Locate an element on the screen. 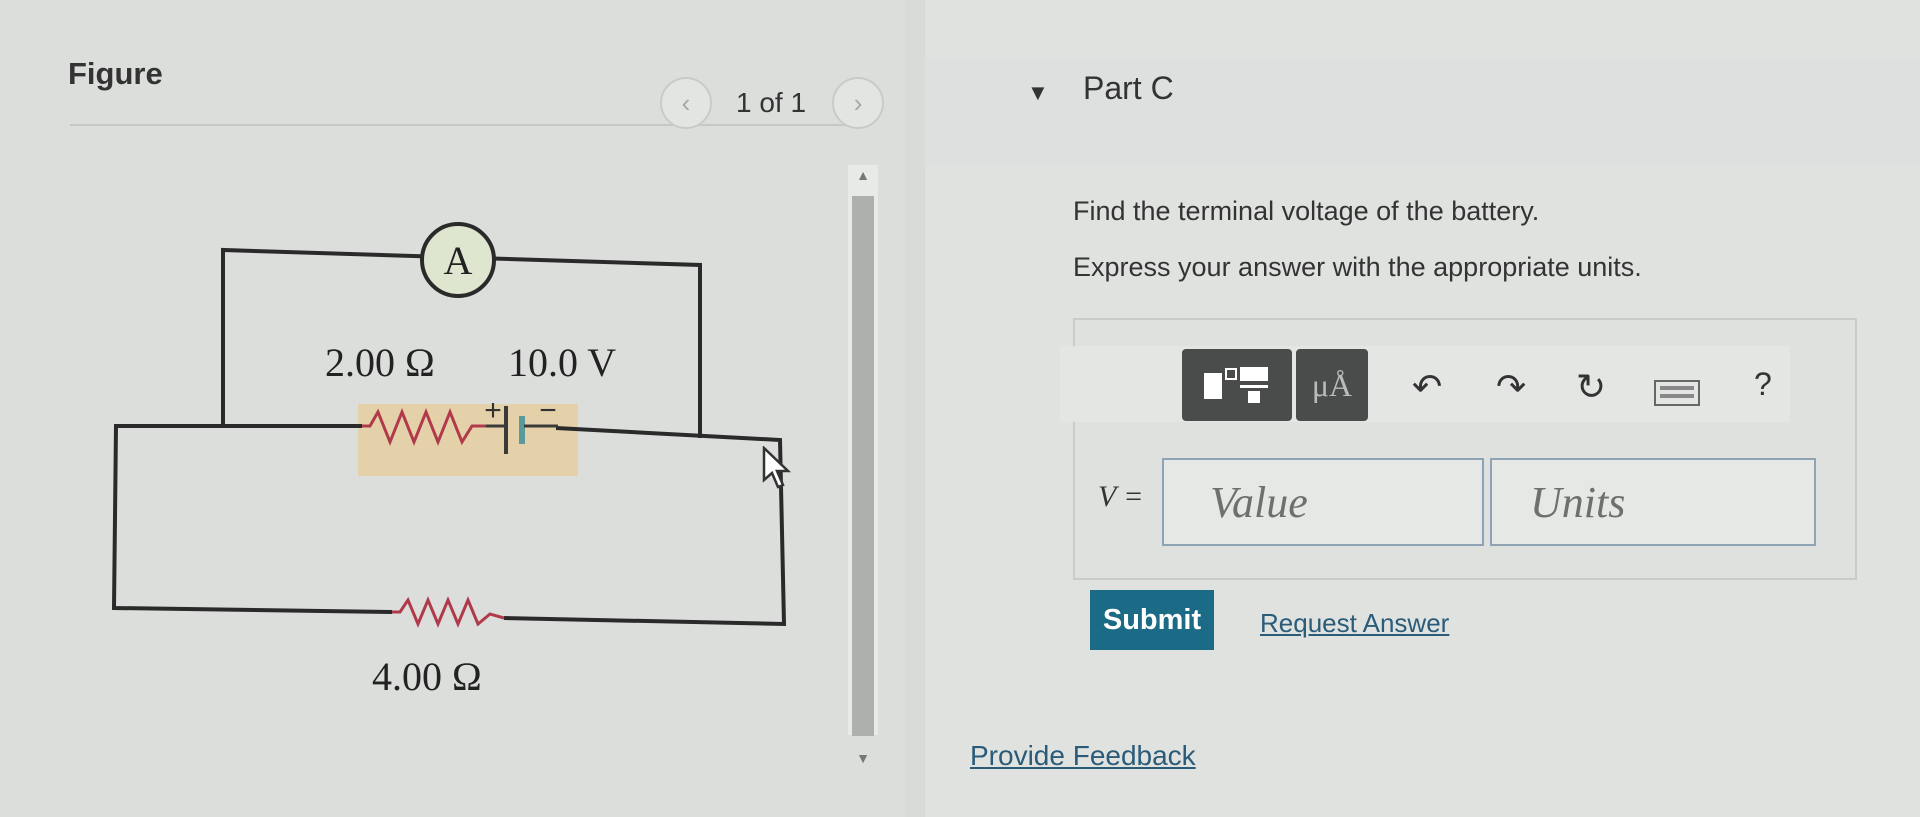 This screenshot has height=817, width=1920. provide-feedback-link: Provide Feedback is located at coordinates (1083, 756).